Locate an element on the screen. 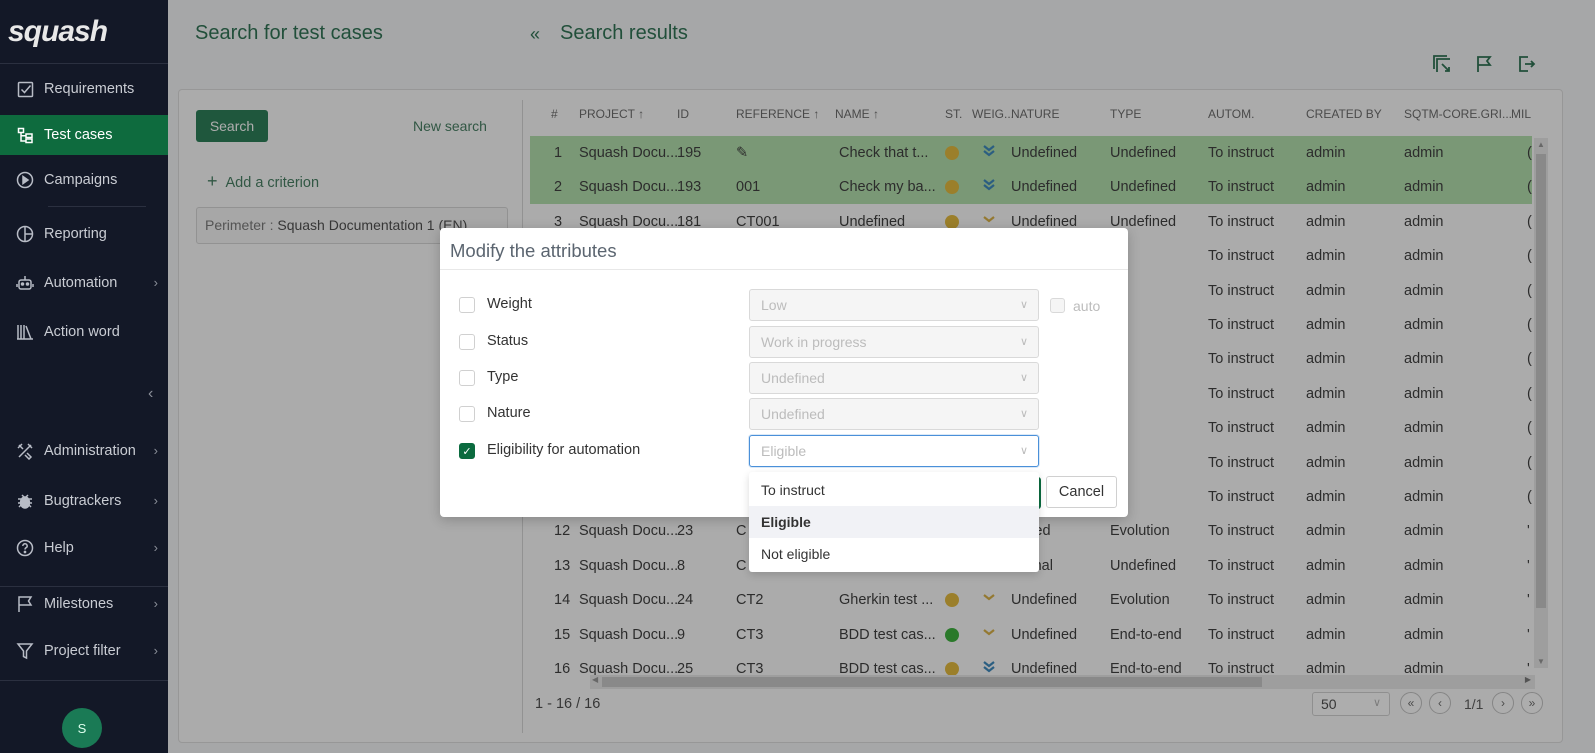  filter-icon is located at coordinates (25, 651).